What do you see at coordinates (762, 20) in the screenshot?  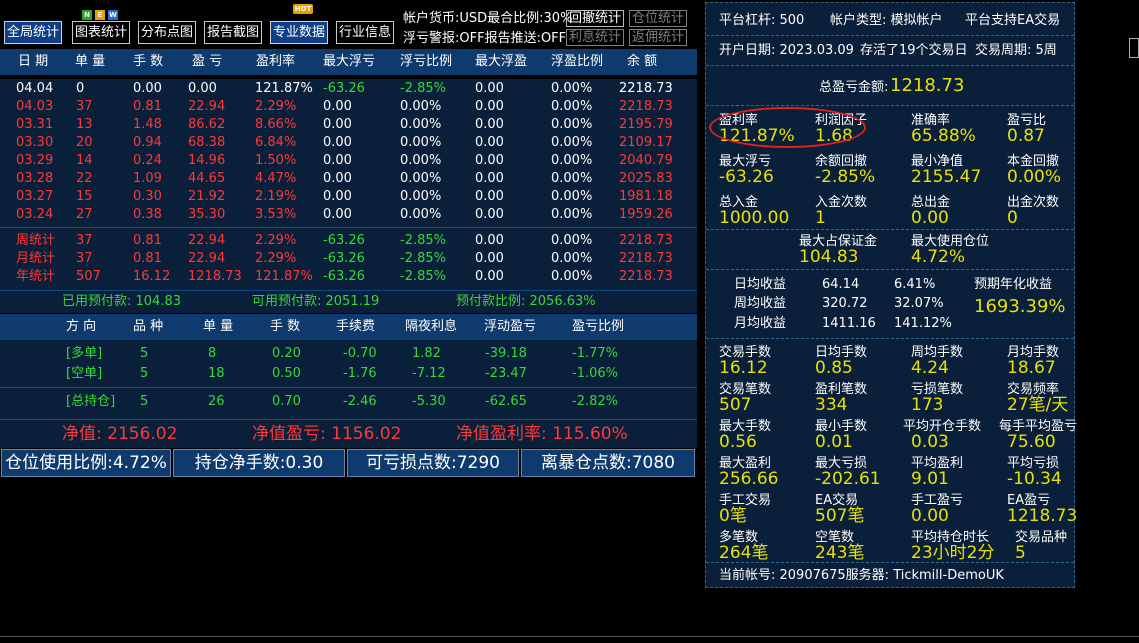 I see `platform-leverage: 平台杠杆: 500` at bounding box center [762, 20].